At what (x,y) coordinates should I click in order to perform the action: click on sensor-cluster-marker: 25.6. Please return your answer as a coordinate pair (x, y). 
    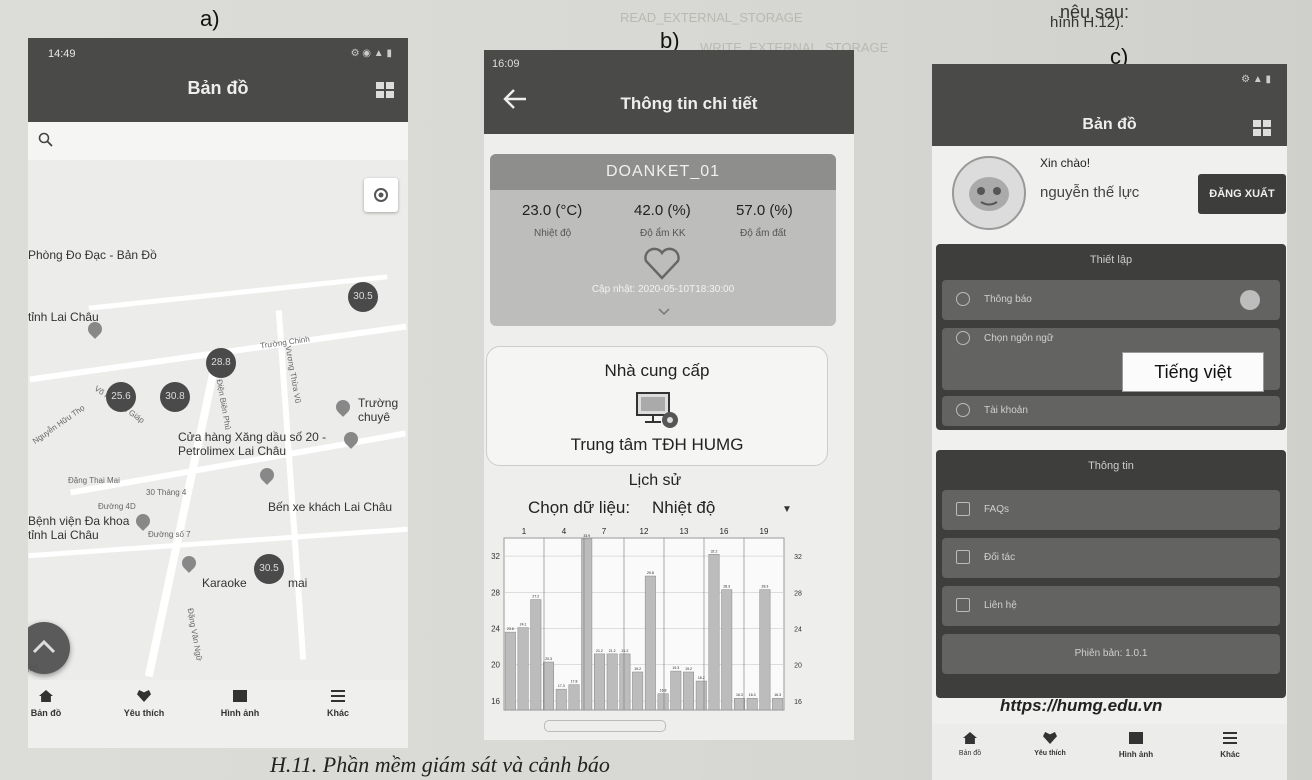
    Looking at the image, I should click on (121, 397).